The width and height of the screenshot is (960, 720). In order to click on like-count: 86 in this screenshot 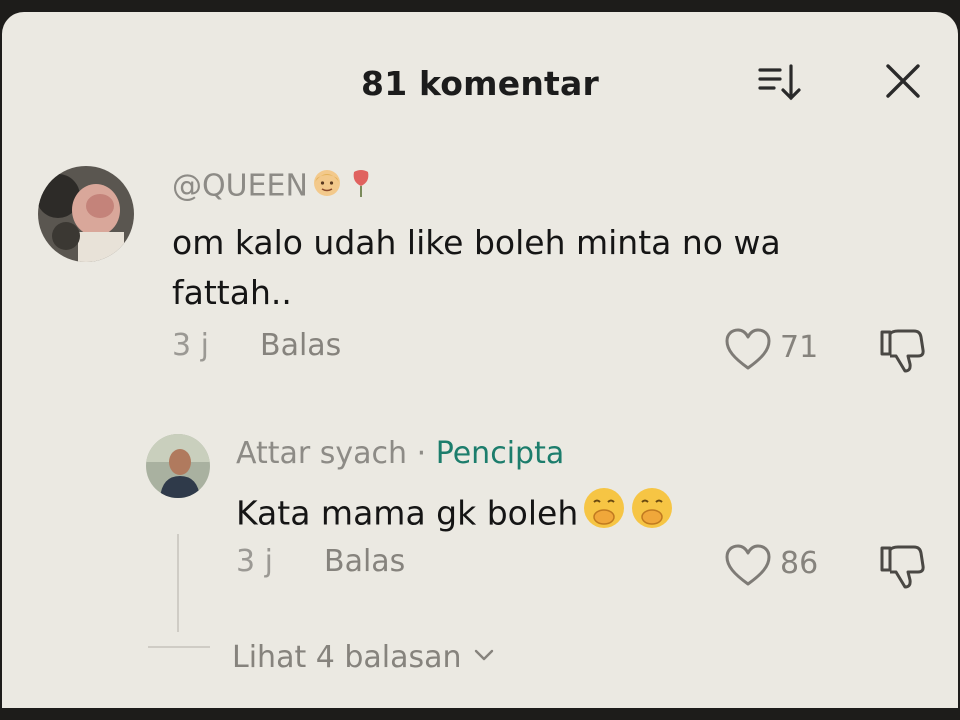, I will do `click(799, 563)`.